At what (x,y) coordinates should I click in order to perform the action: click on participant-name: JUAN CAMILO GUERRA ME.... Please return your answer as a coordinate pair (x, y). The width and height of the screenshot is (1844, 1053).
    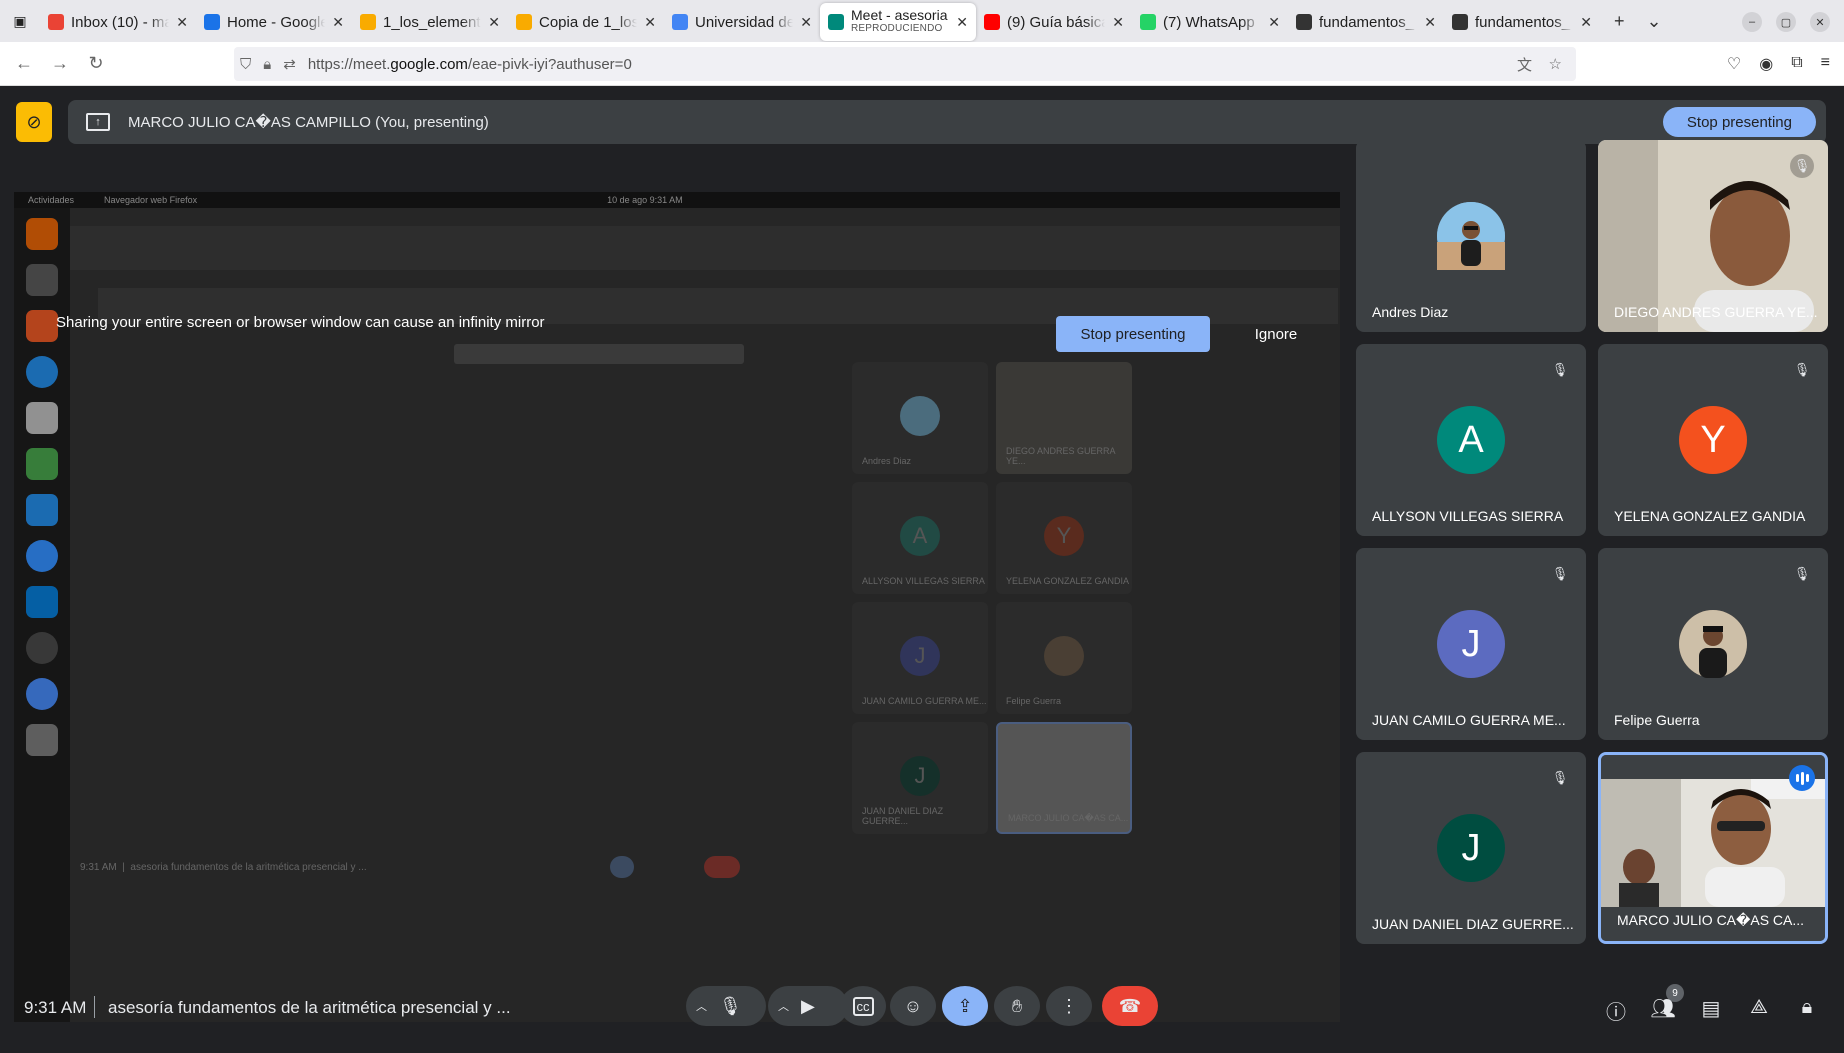
    Looking at the image, I should click on (1469, 720).